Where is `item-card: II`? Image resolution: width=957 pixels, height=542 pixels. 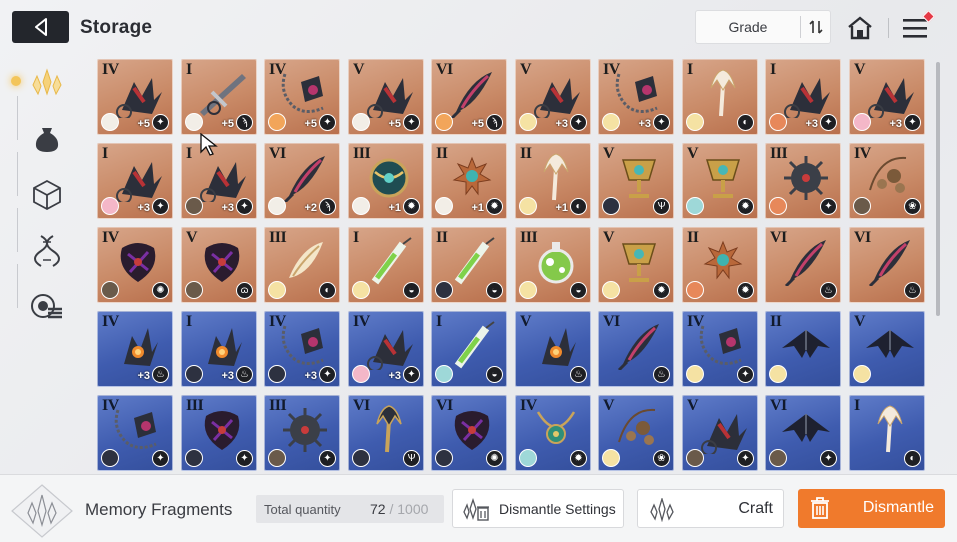 item-card: II is located at coordinates (803, 349).